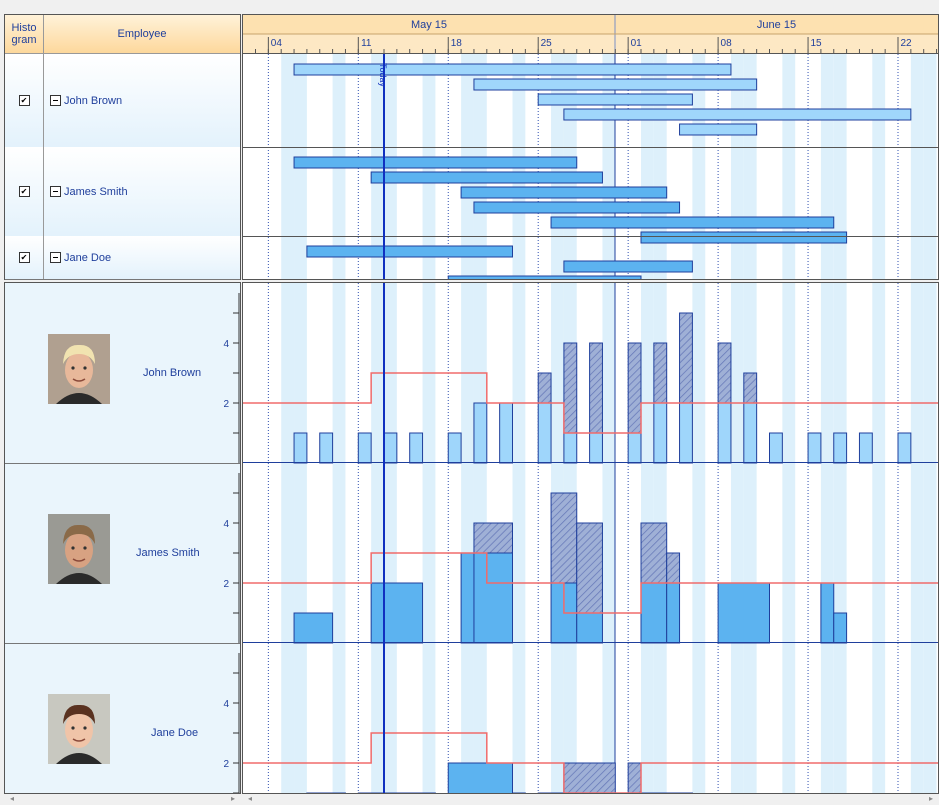 This screenshot has width=939, height=805. What do you see at coordinates (637, 43) in the screenshot?
I see `tick-label: 01` at bounding box center [637, 43].